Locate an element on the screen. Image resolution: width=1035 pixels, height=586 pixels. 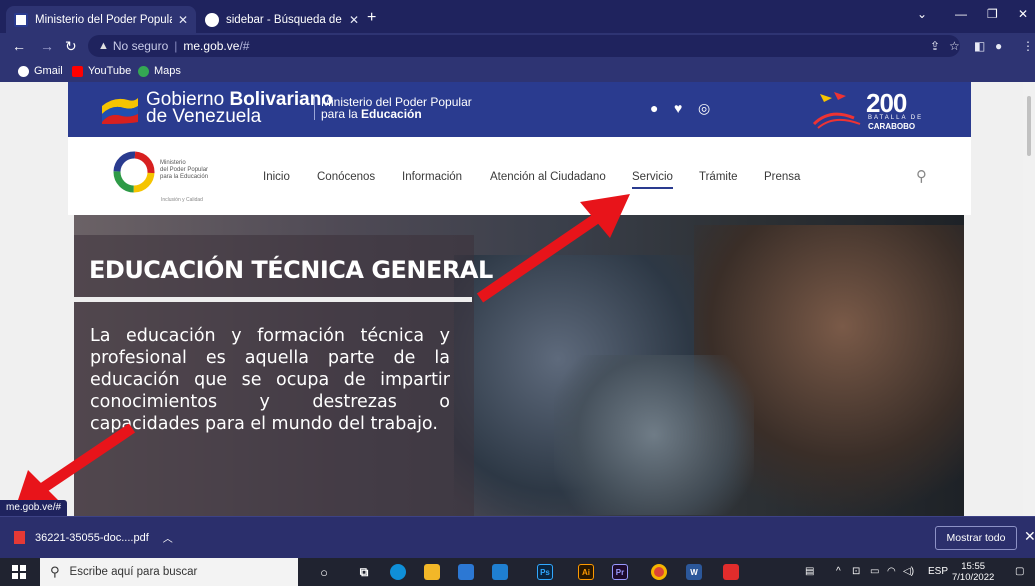
logo-tagline: Inclusión y Calidad is located at coordinates (182, 200).